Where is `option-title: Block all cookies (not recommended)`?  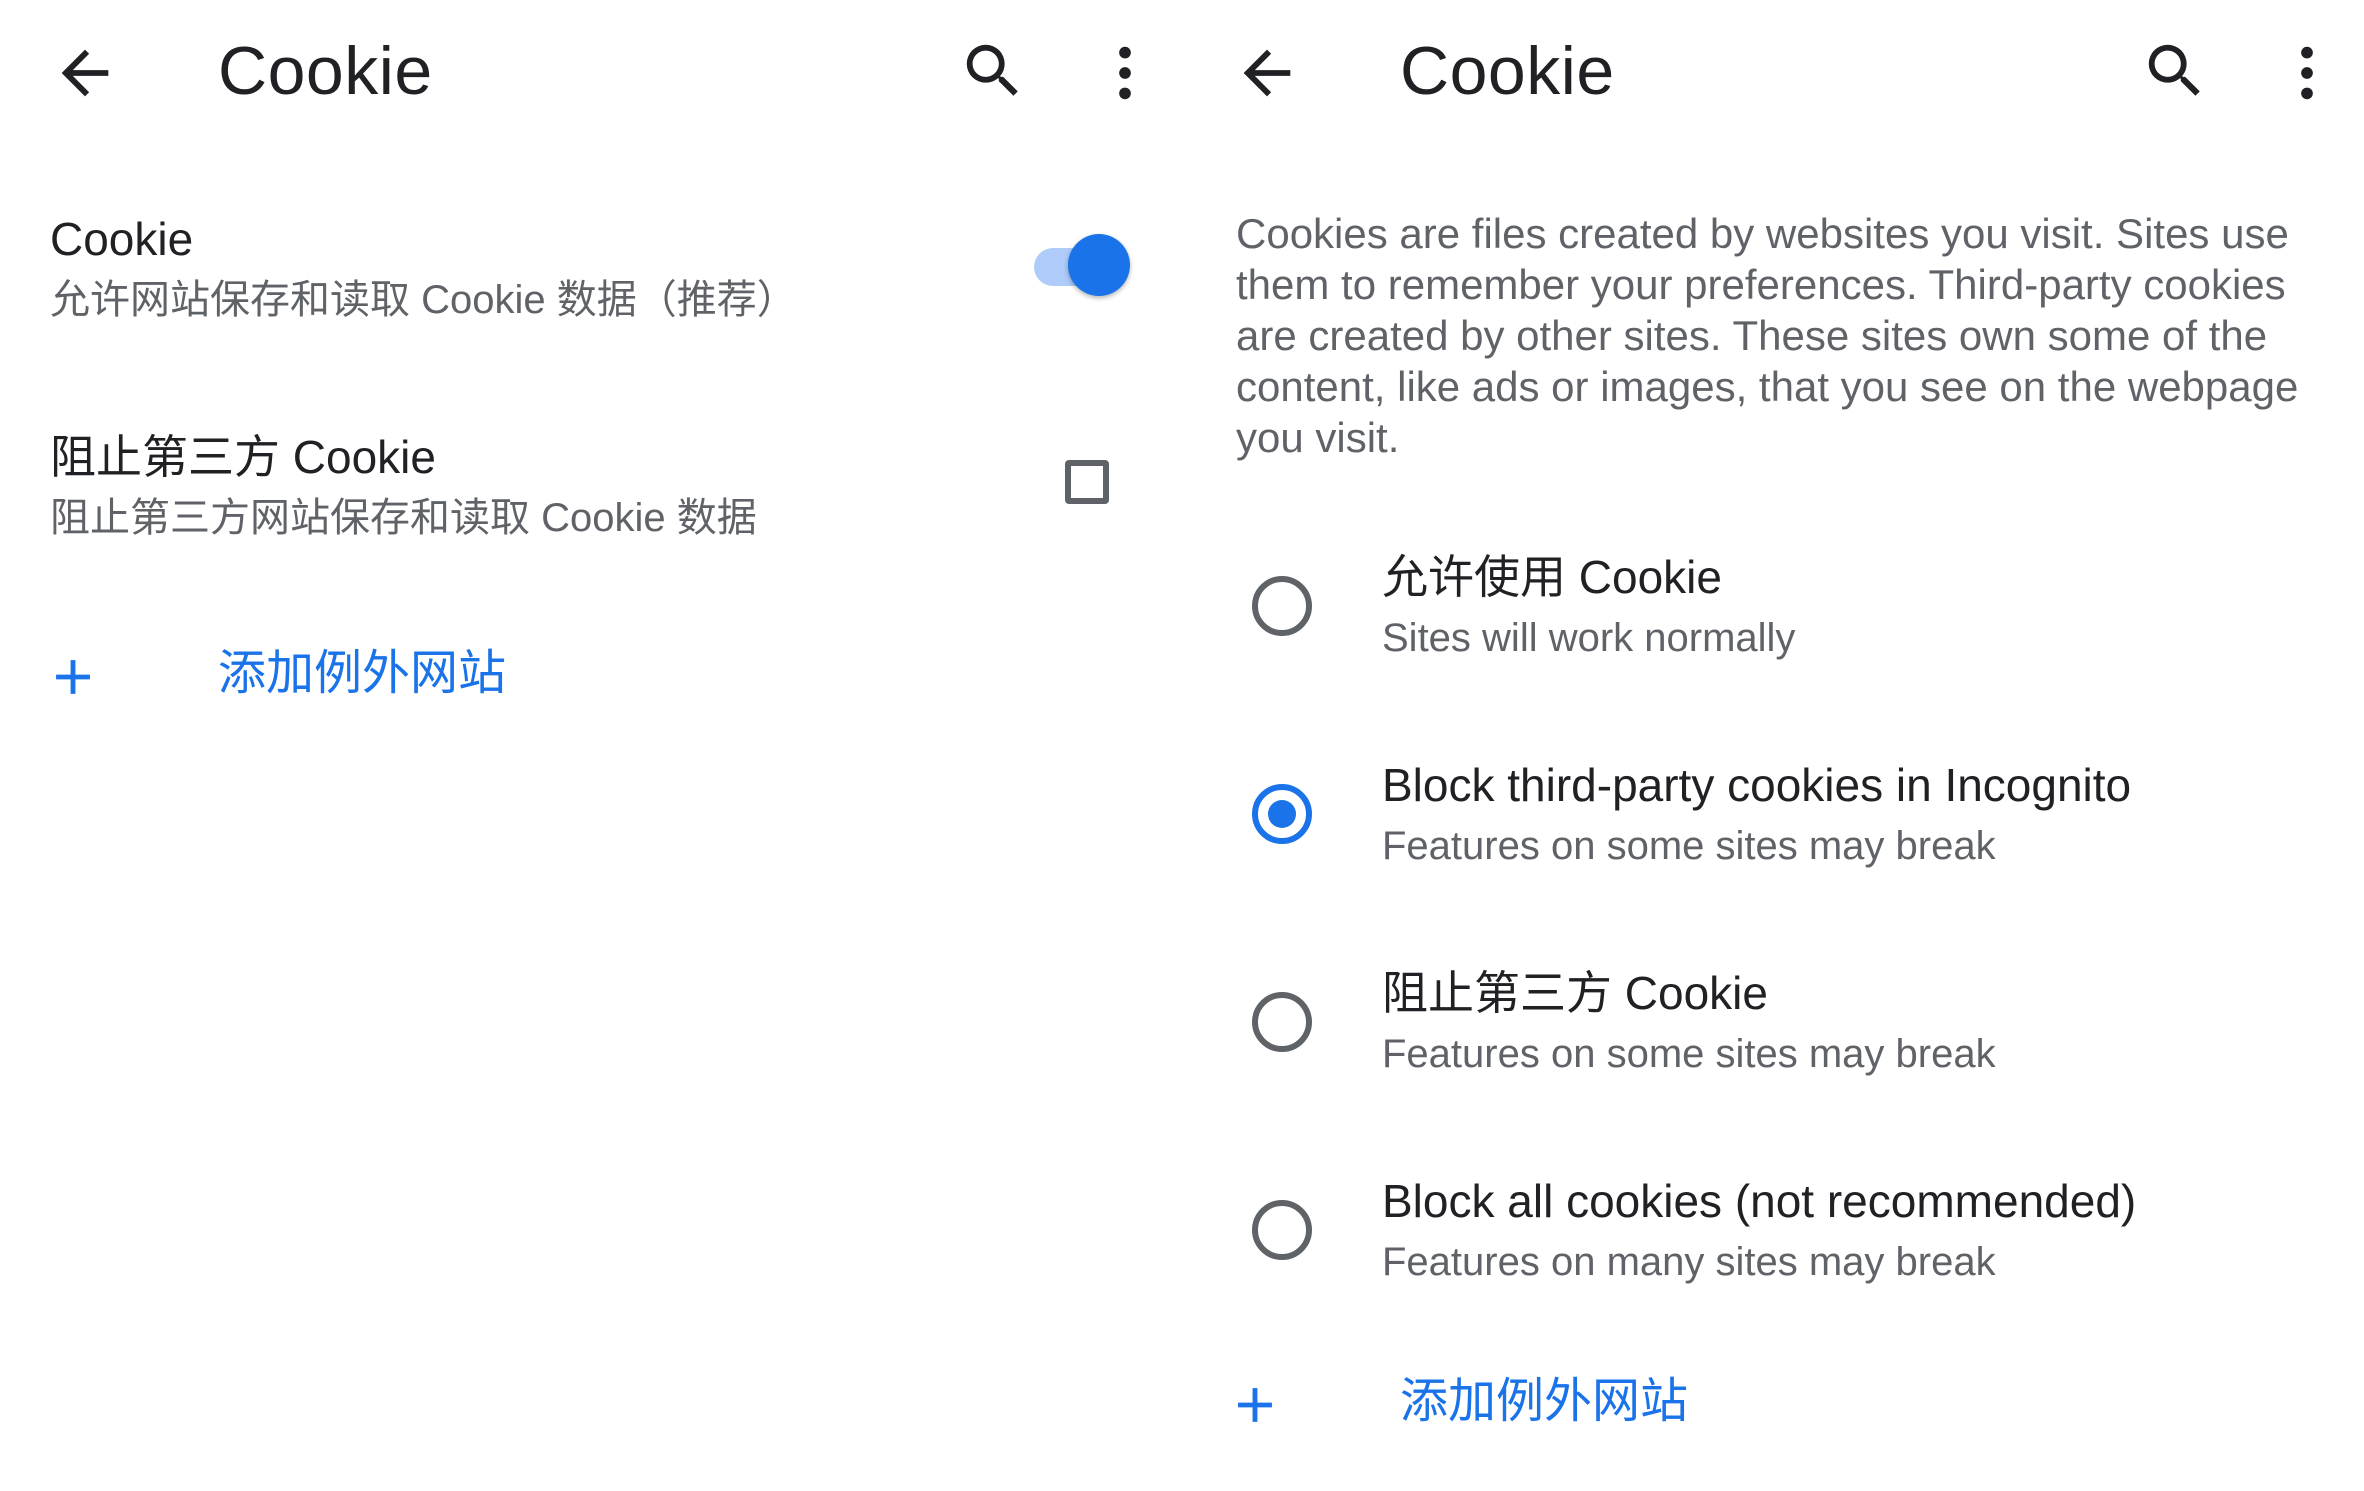 option-title: Block all cookies (not recommended) is located at coordinates (1759, 1201).